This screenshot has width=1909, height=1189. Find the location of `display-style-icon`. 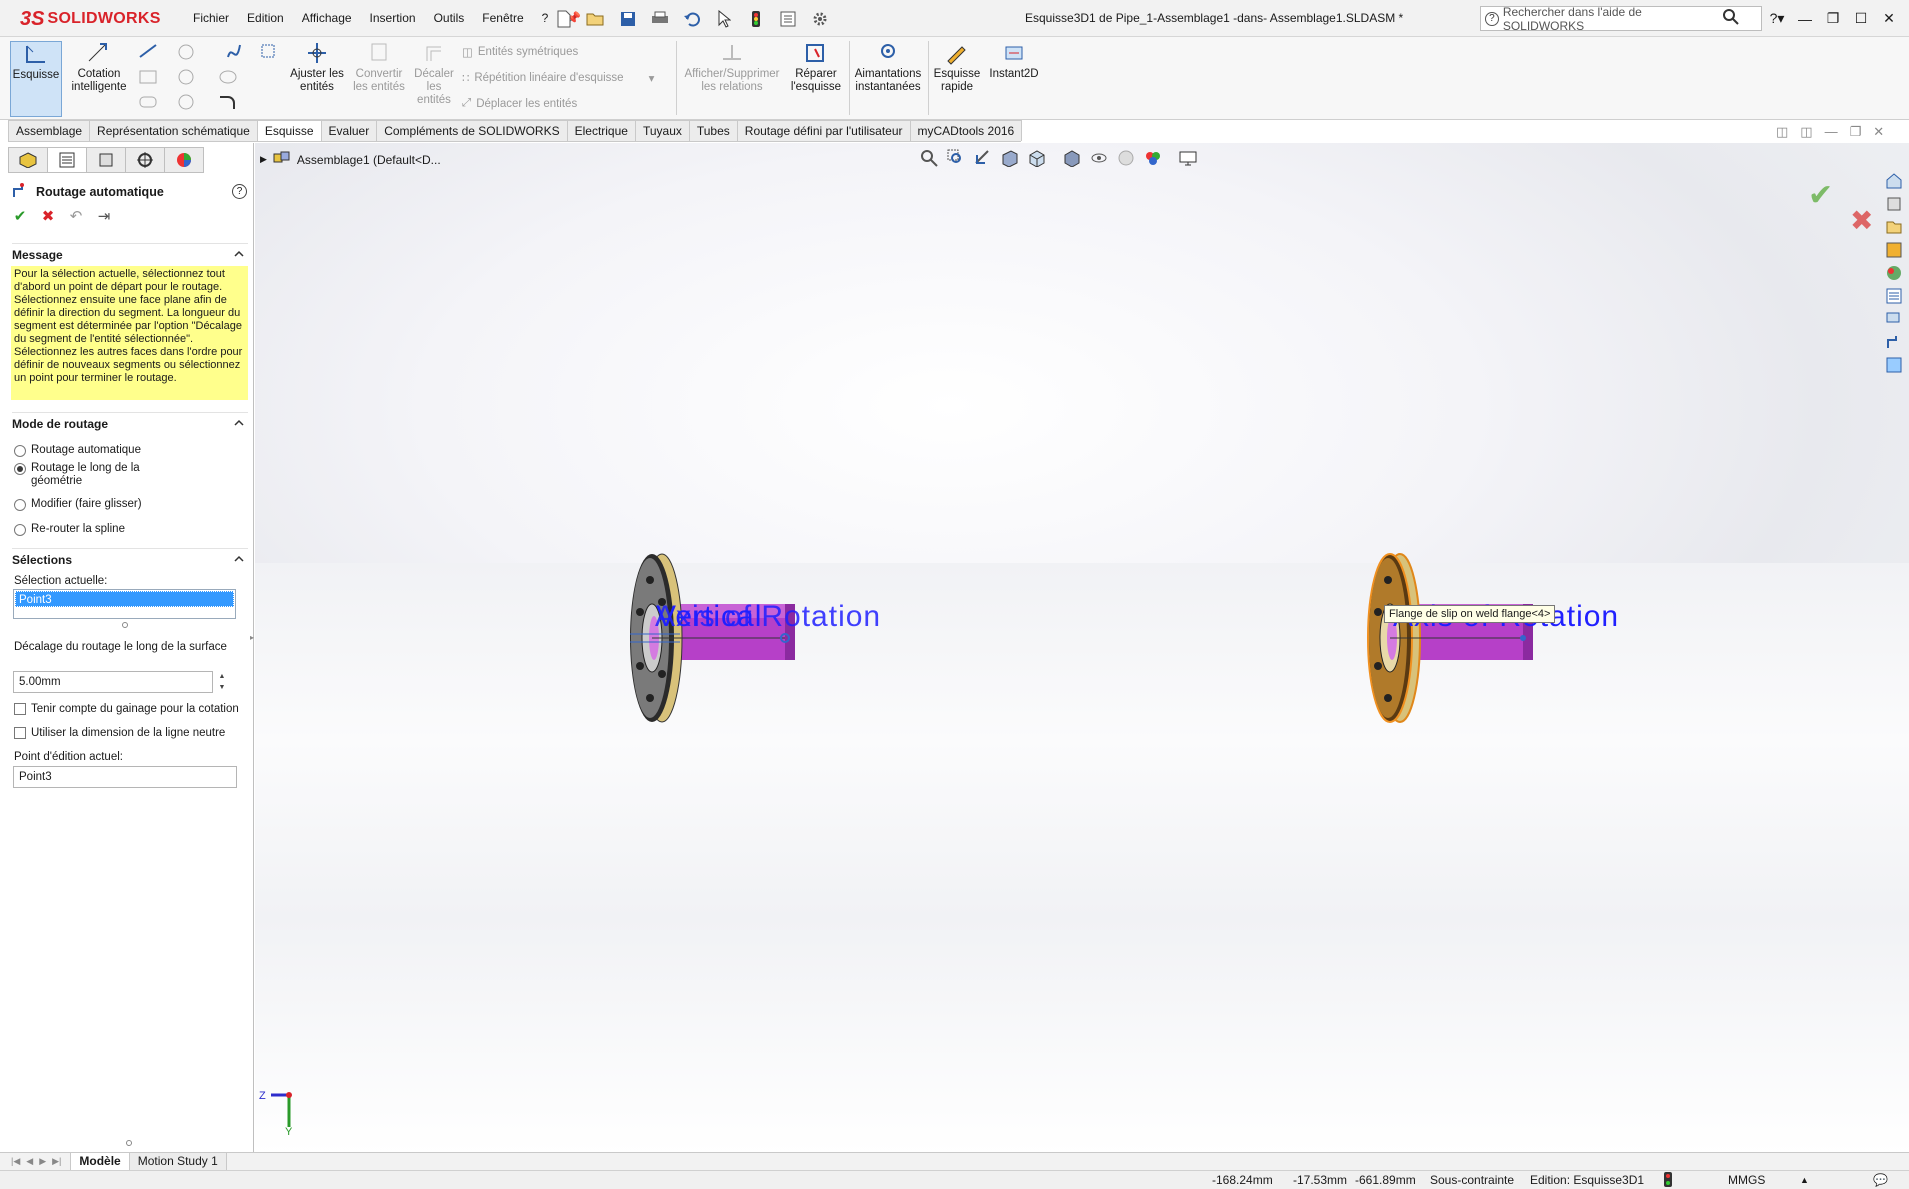

display-style-icon is located at coordinates (1071, 158).